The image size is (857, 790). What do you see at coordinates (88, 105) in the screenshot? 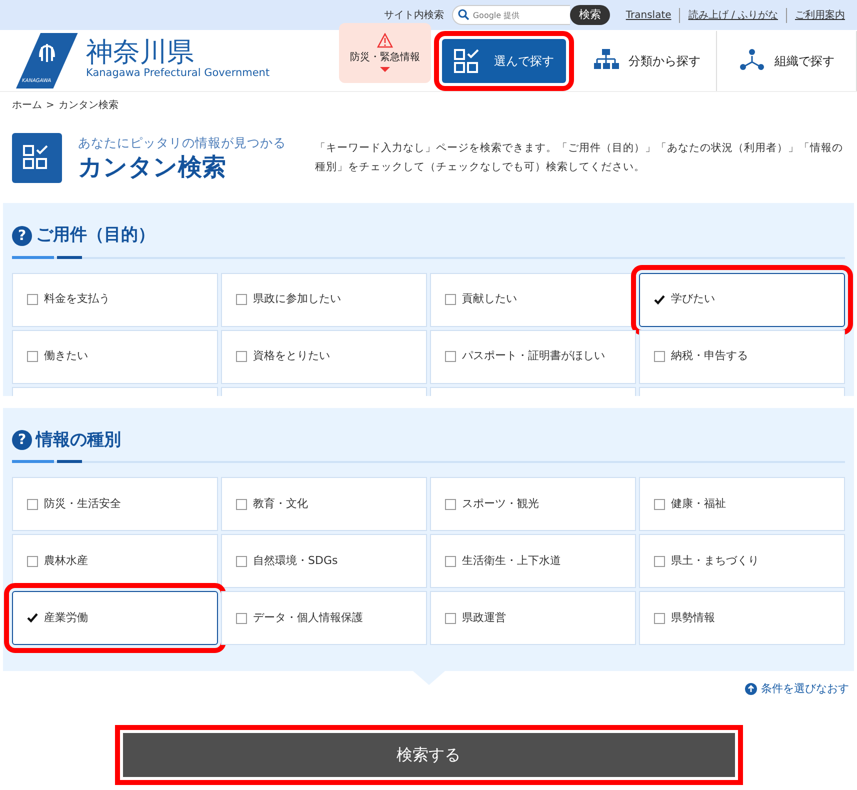
I see `breadcrumb-current: カンタン検索` at bounding box center [88, 105].